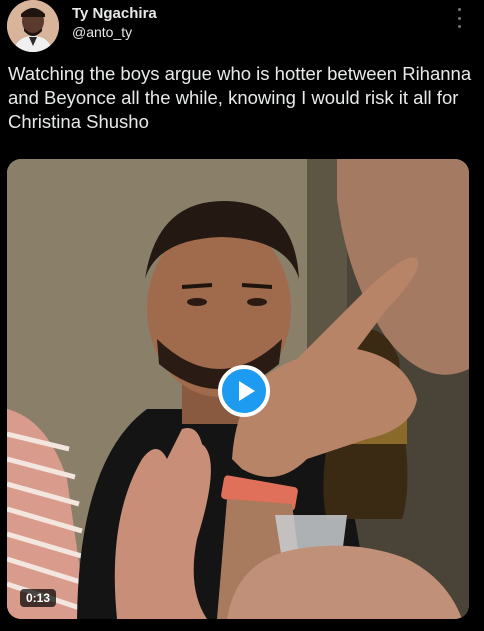 Image resolution: width=484 pixels, height=631 pixels. I want to click on video-duration: 0:13, so click(38, 598).